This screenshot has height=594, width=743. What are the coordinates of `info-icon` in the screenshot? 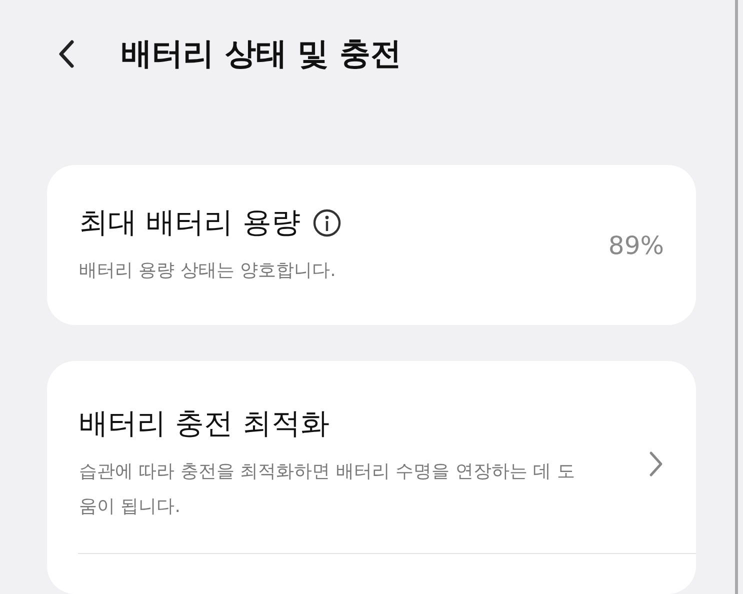 It's located at (327, 223).